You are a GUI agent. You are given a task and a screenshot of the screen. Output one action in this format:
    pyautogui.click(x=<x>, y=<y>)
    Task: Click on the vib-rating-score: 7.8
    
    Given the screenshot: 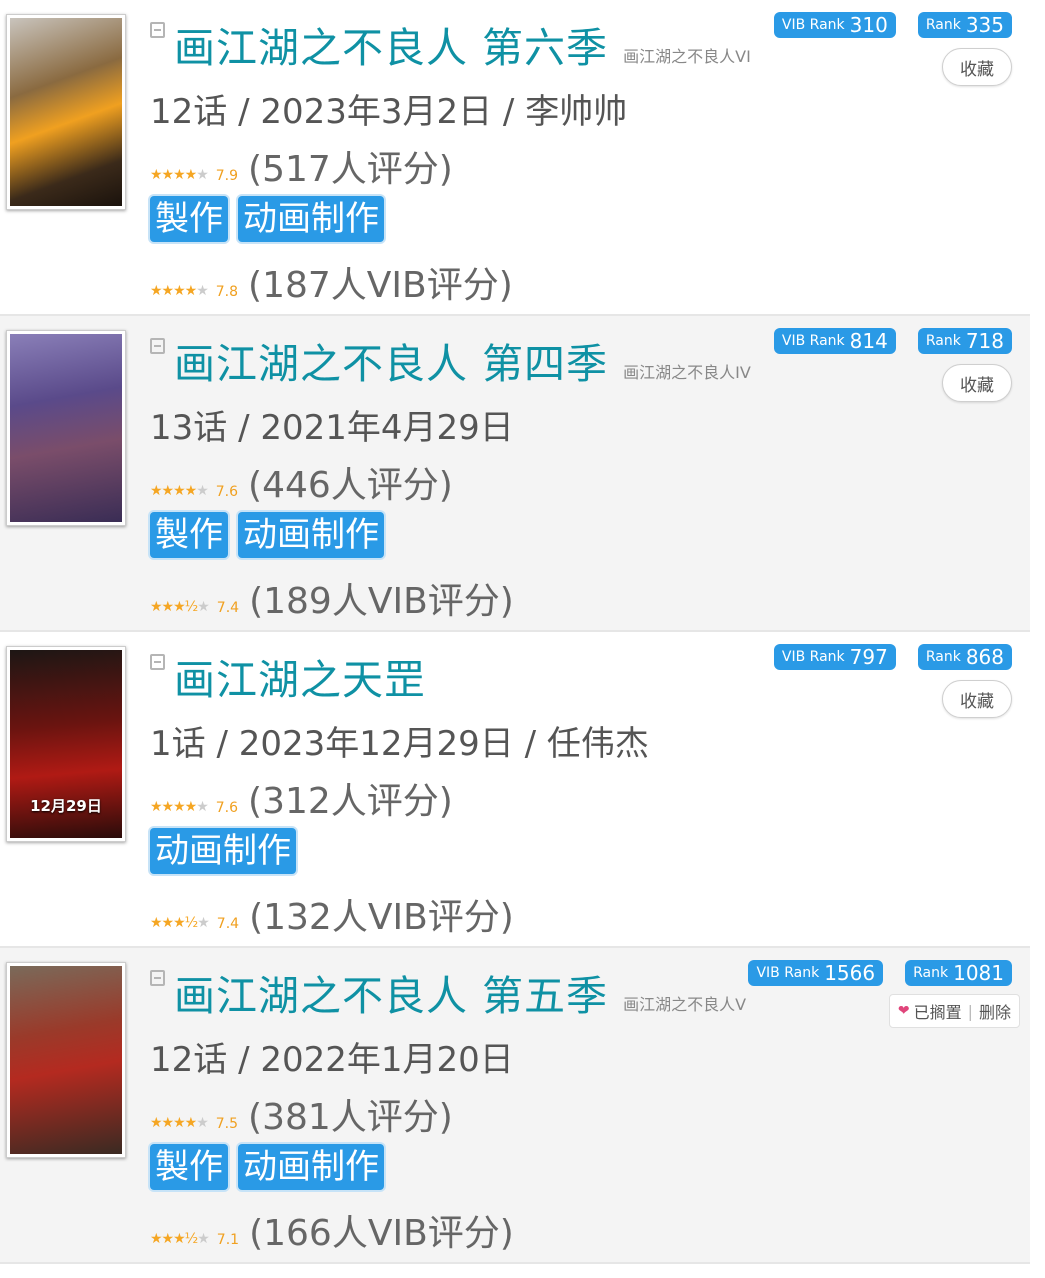 What is the action you would take?
    pyautogui.click(x=227, y=292)
    